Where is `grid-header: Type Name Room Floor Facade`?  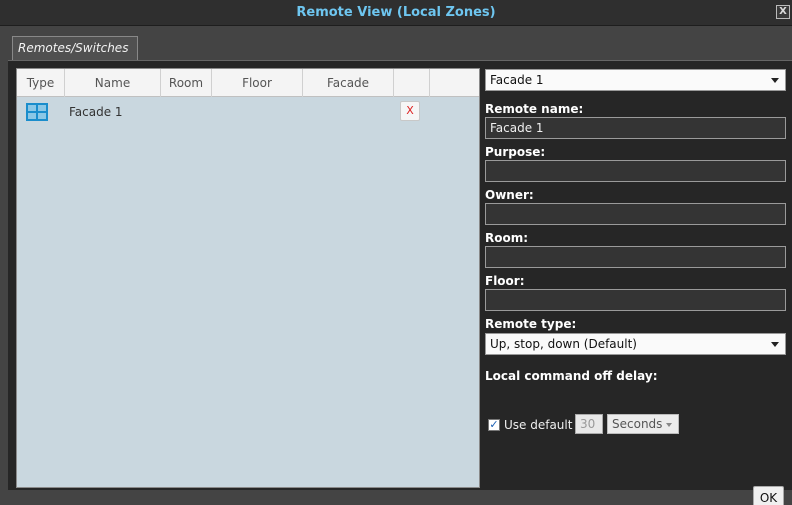
grid-header: Type Name Room Floor Facade is located at coordinates (248, 83).